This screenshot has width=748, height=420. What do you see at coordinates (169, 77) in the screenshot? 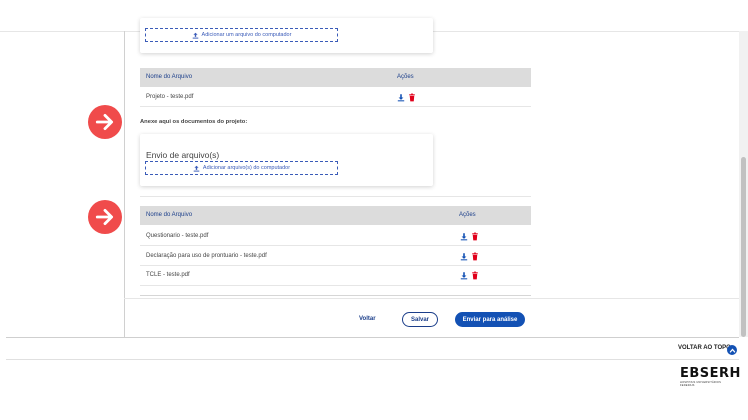
I see `table1-header-name: Nome do Arquivo` at bounding box center [169, 77].